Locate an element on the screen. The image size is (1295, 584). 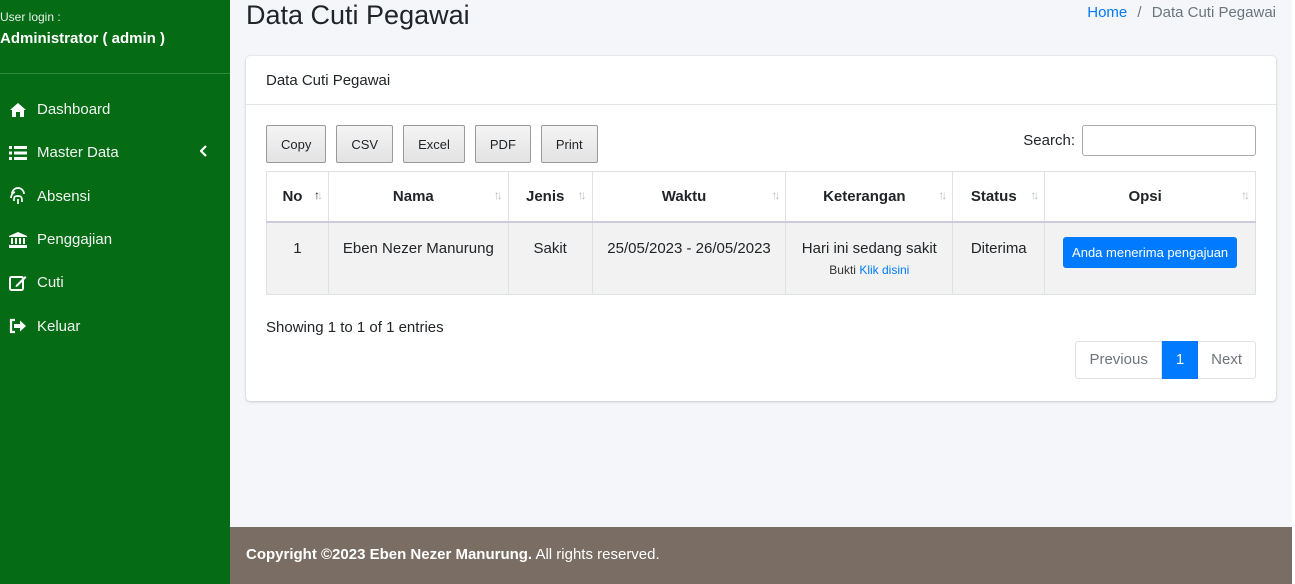
user-name: Administrator ( admin ) is located at coordinates (83, 38).